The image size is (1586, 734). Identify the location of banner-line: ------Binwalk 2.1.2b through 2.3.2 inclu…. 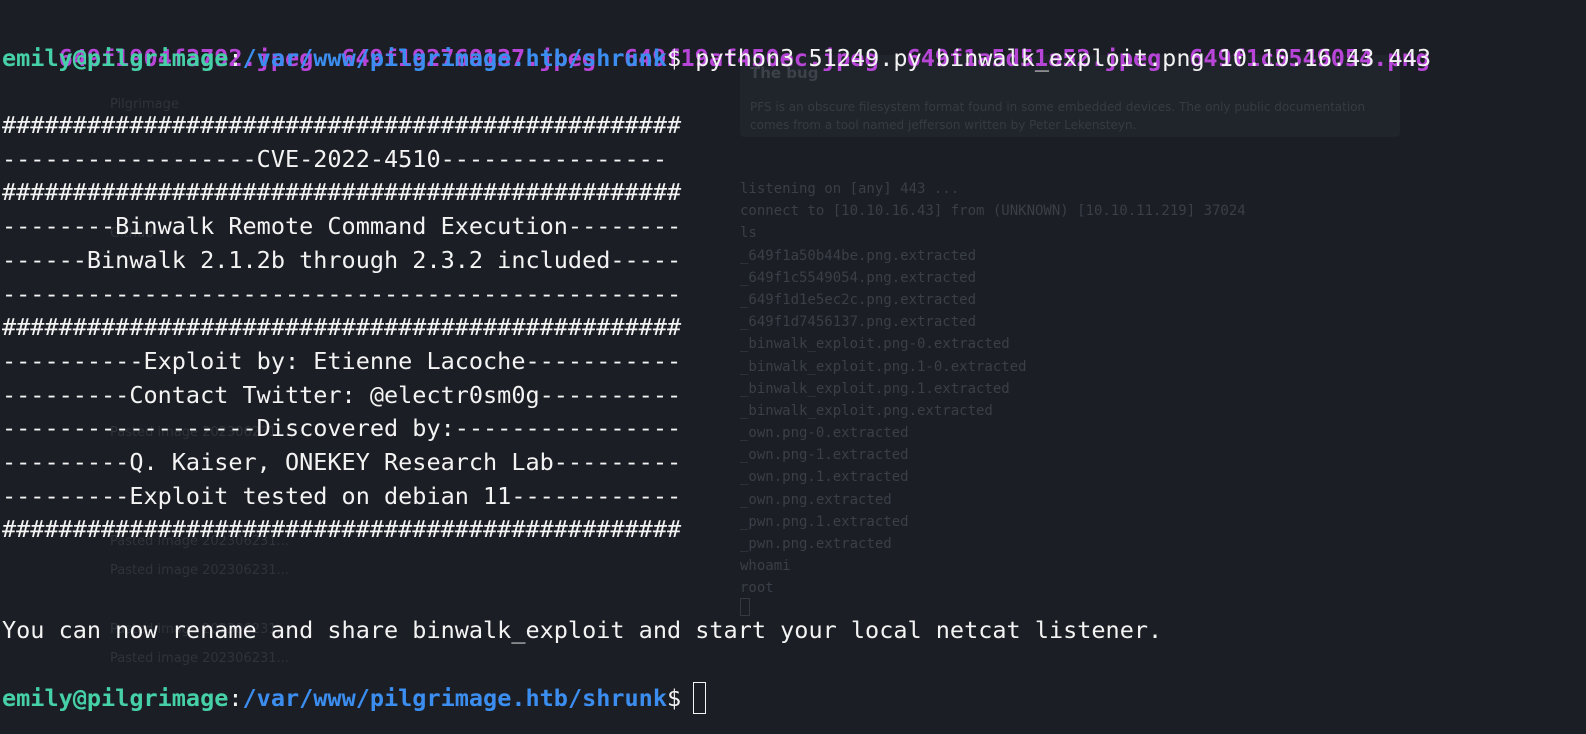
(342, 260).